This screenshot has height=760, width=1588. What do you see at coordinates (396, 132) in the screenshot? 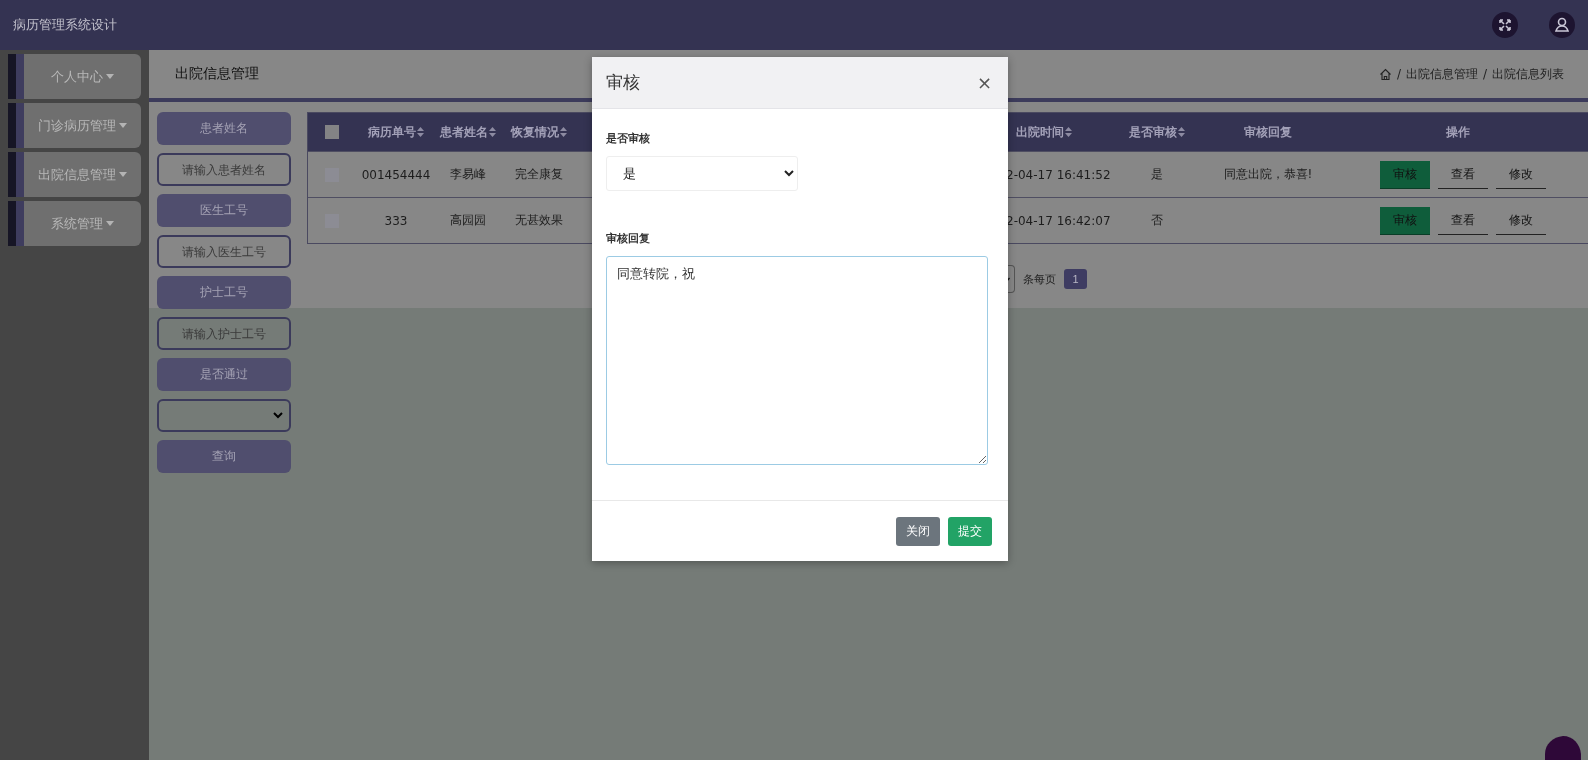
I see `column-header: 病历单号` at bounding box center [396, 132].